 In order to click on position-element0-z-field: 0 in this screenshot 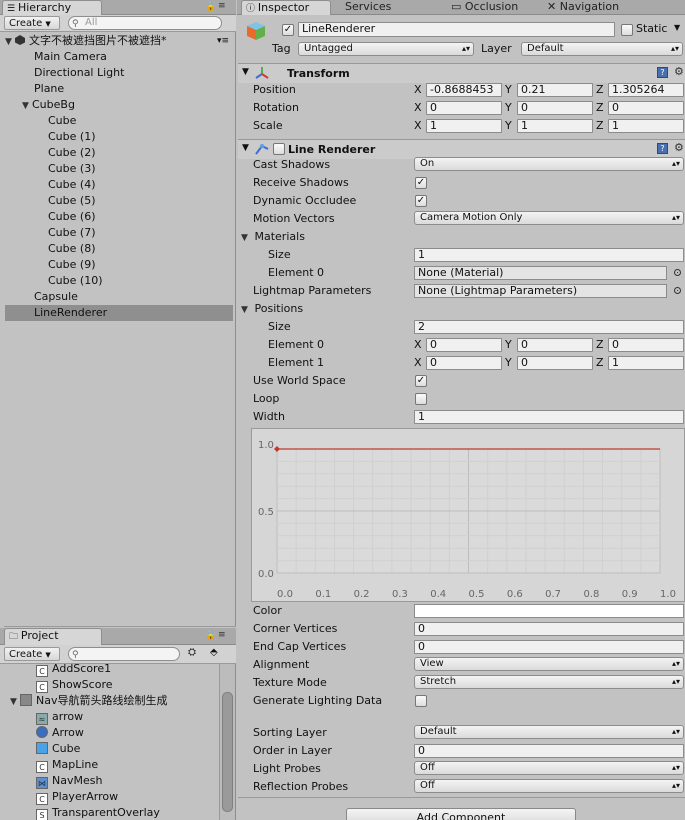, I will do `click(646, 345)`.